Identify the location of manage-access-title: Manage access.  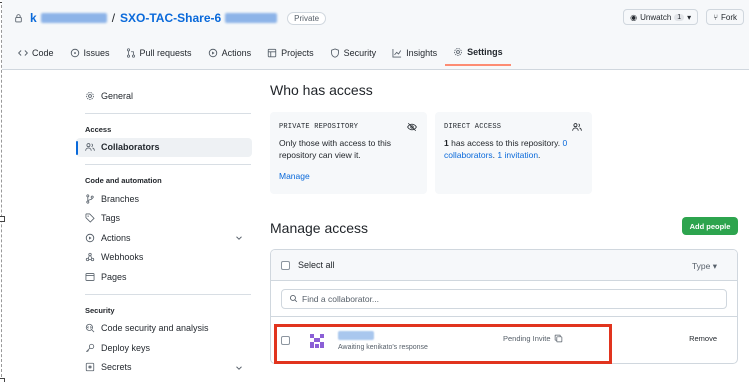
(319, 228).